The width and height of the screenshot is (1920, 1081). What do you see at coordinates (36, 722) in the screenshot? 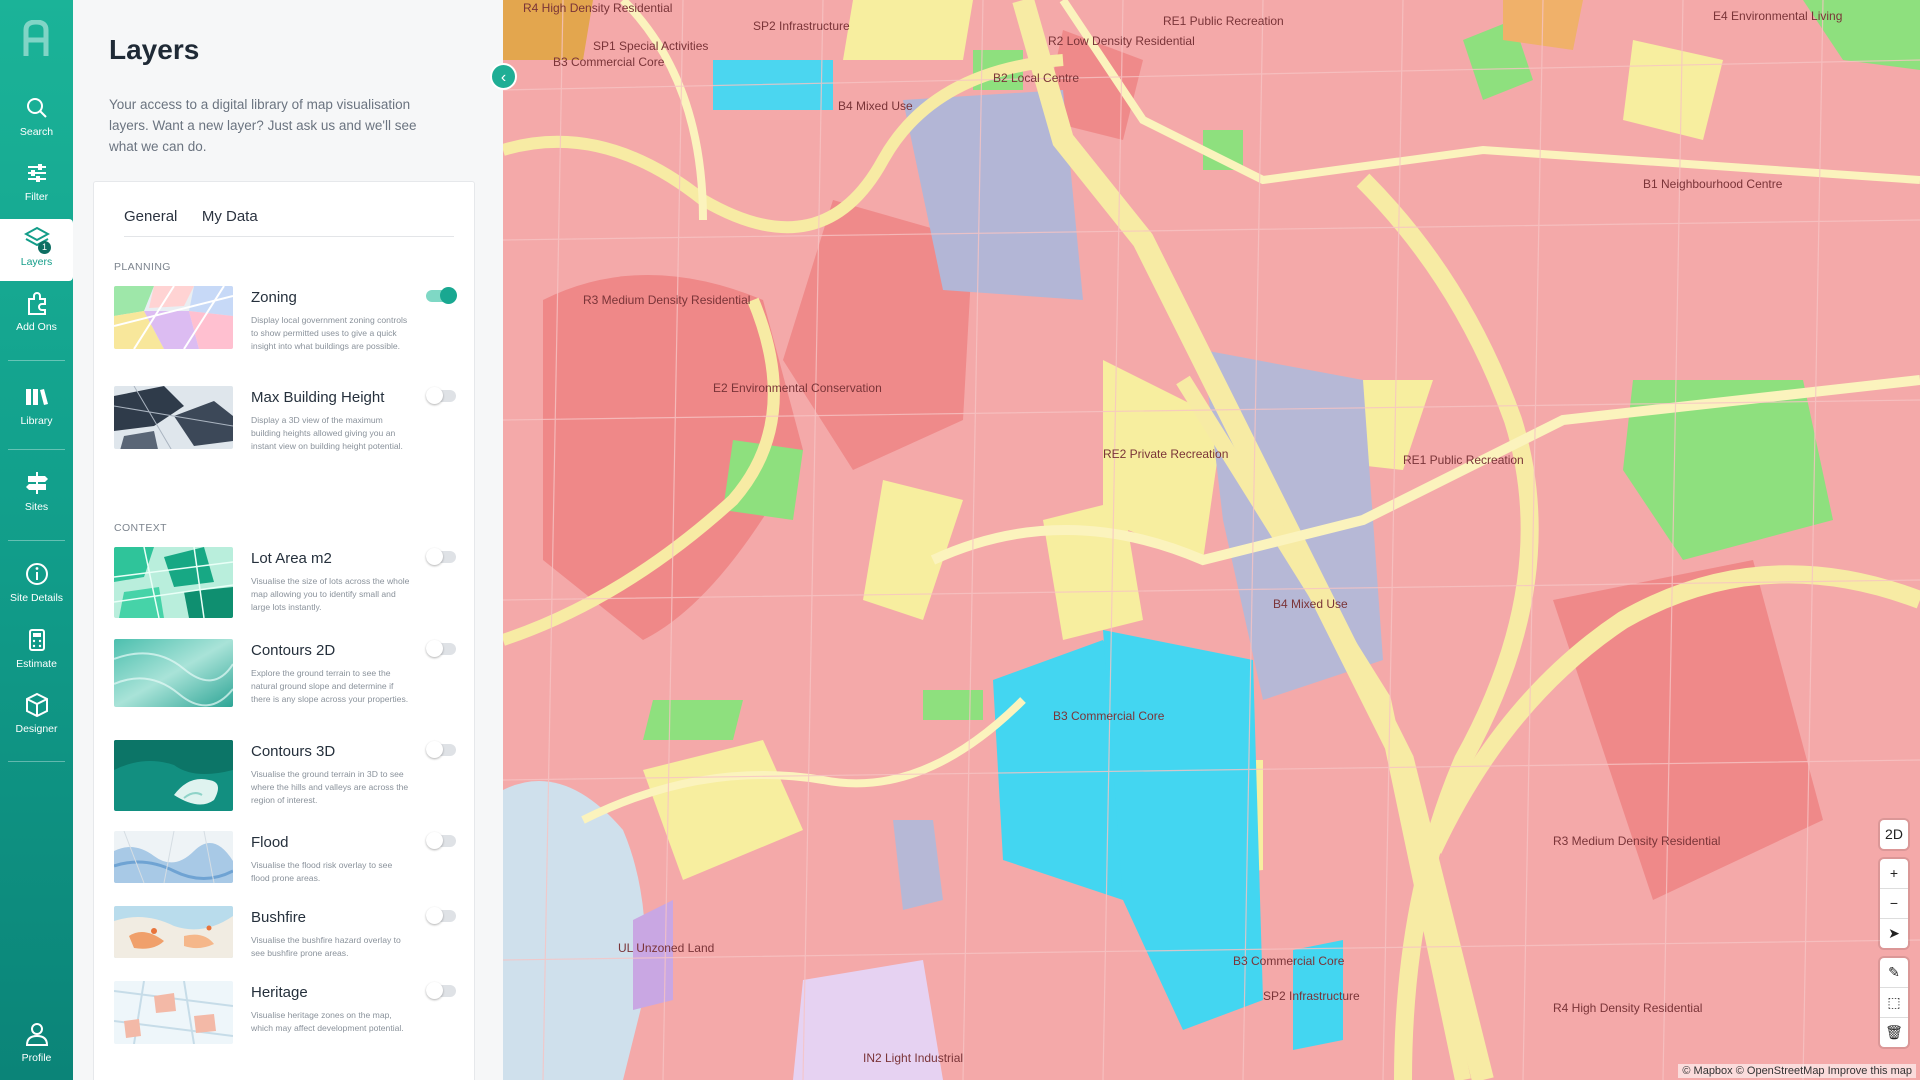
I see `rail-designer: Designer` at bounding box center [36, 722].